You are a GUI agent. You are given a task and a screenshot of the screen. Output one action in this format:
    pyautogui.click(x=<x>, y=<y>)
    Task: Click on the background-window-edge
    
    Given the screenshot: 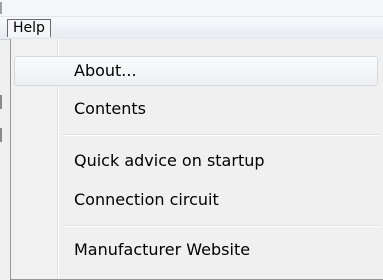 What is the action you would take?
    pyautogui.click(x=5, y=156)
    